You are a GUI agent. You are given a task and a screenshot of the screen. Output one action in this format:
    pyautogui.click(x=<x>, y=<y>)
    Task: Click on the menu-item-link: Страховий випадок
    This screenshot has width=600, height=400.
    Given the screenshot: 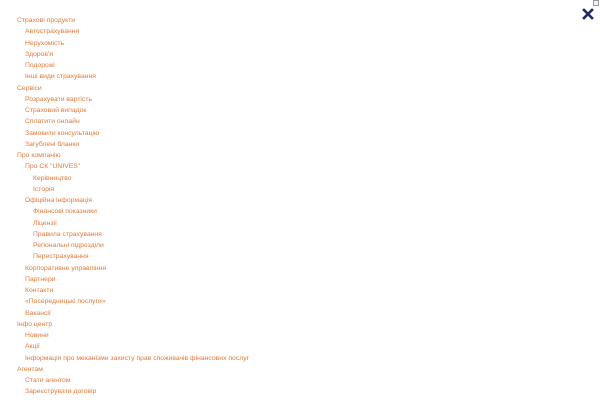 What is the action you would take?
    pyautogui.click(x=300, y=110)
    